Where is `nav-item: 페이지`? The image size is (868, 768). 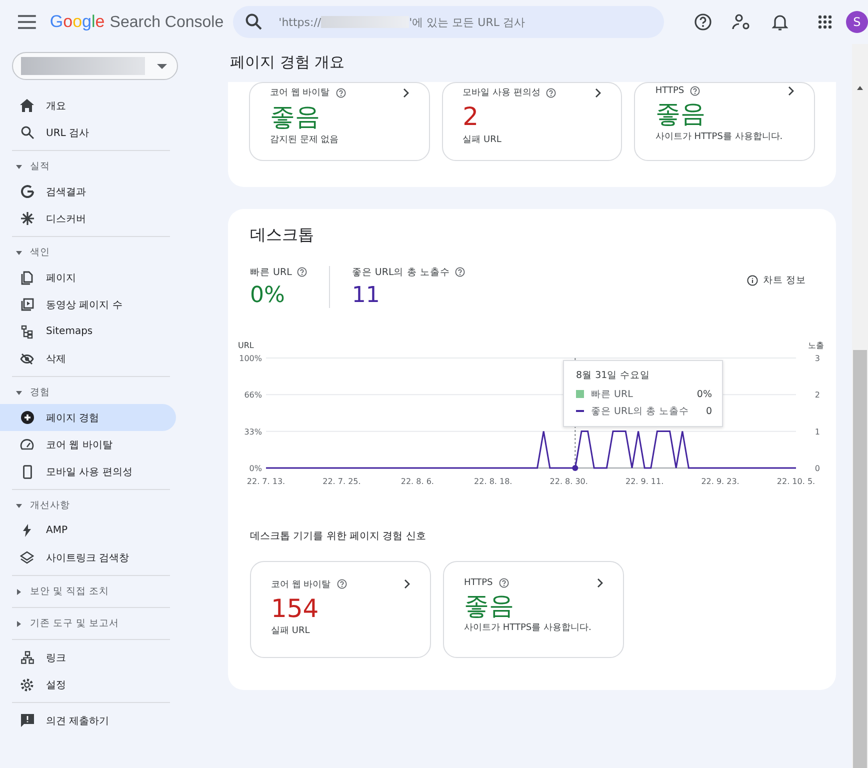 nav-item: 페이지 is located at coordinates (88, 277).